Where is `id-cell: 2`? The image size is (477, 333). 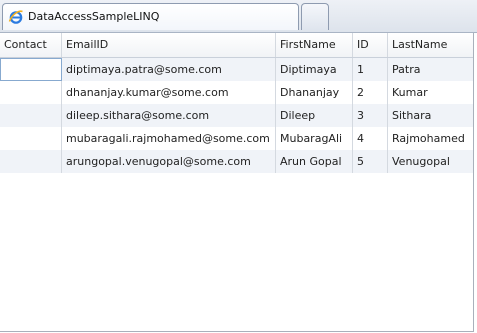 id-cell: 2 is located at coordinates (370, 92).